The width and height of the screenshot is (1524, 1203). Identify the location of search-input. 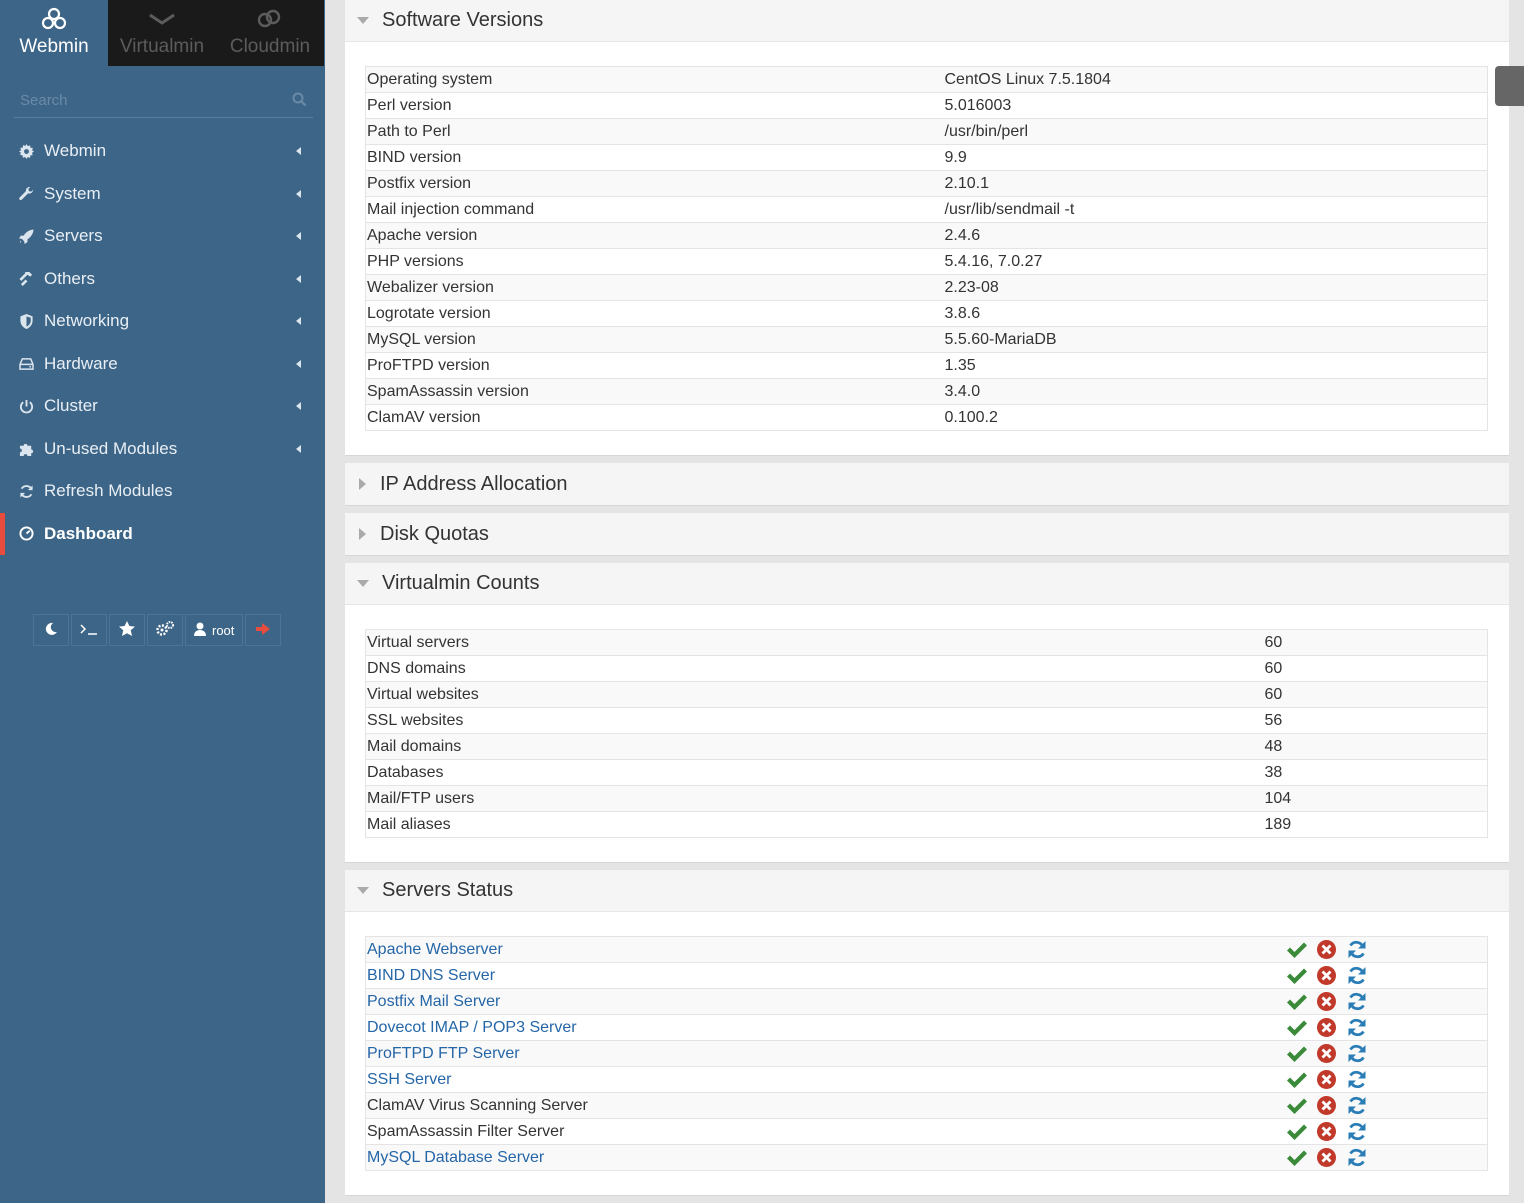
(163, 100).